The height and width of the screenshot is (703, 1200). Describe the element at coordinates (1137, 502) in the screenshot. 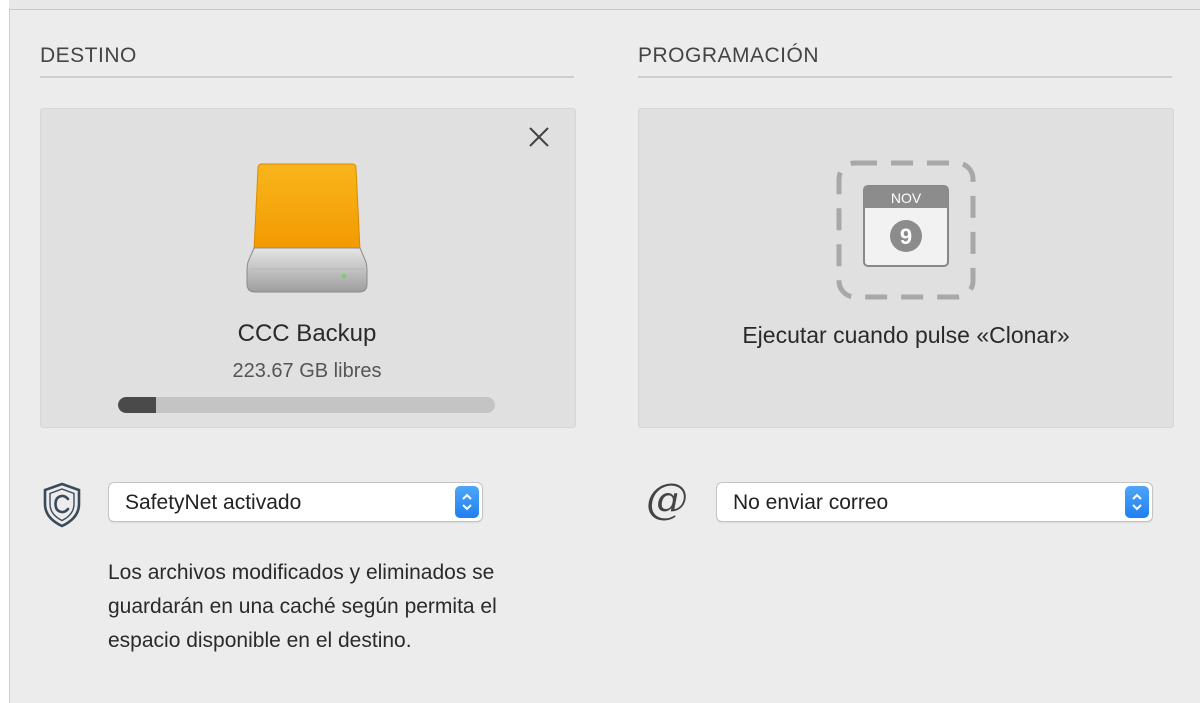

I see `email-select-chevron-icon` at that location.